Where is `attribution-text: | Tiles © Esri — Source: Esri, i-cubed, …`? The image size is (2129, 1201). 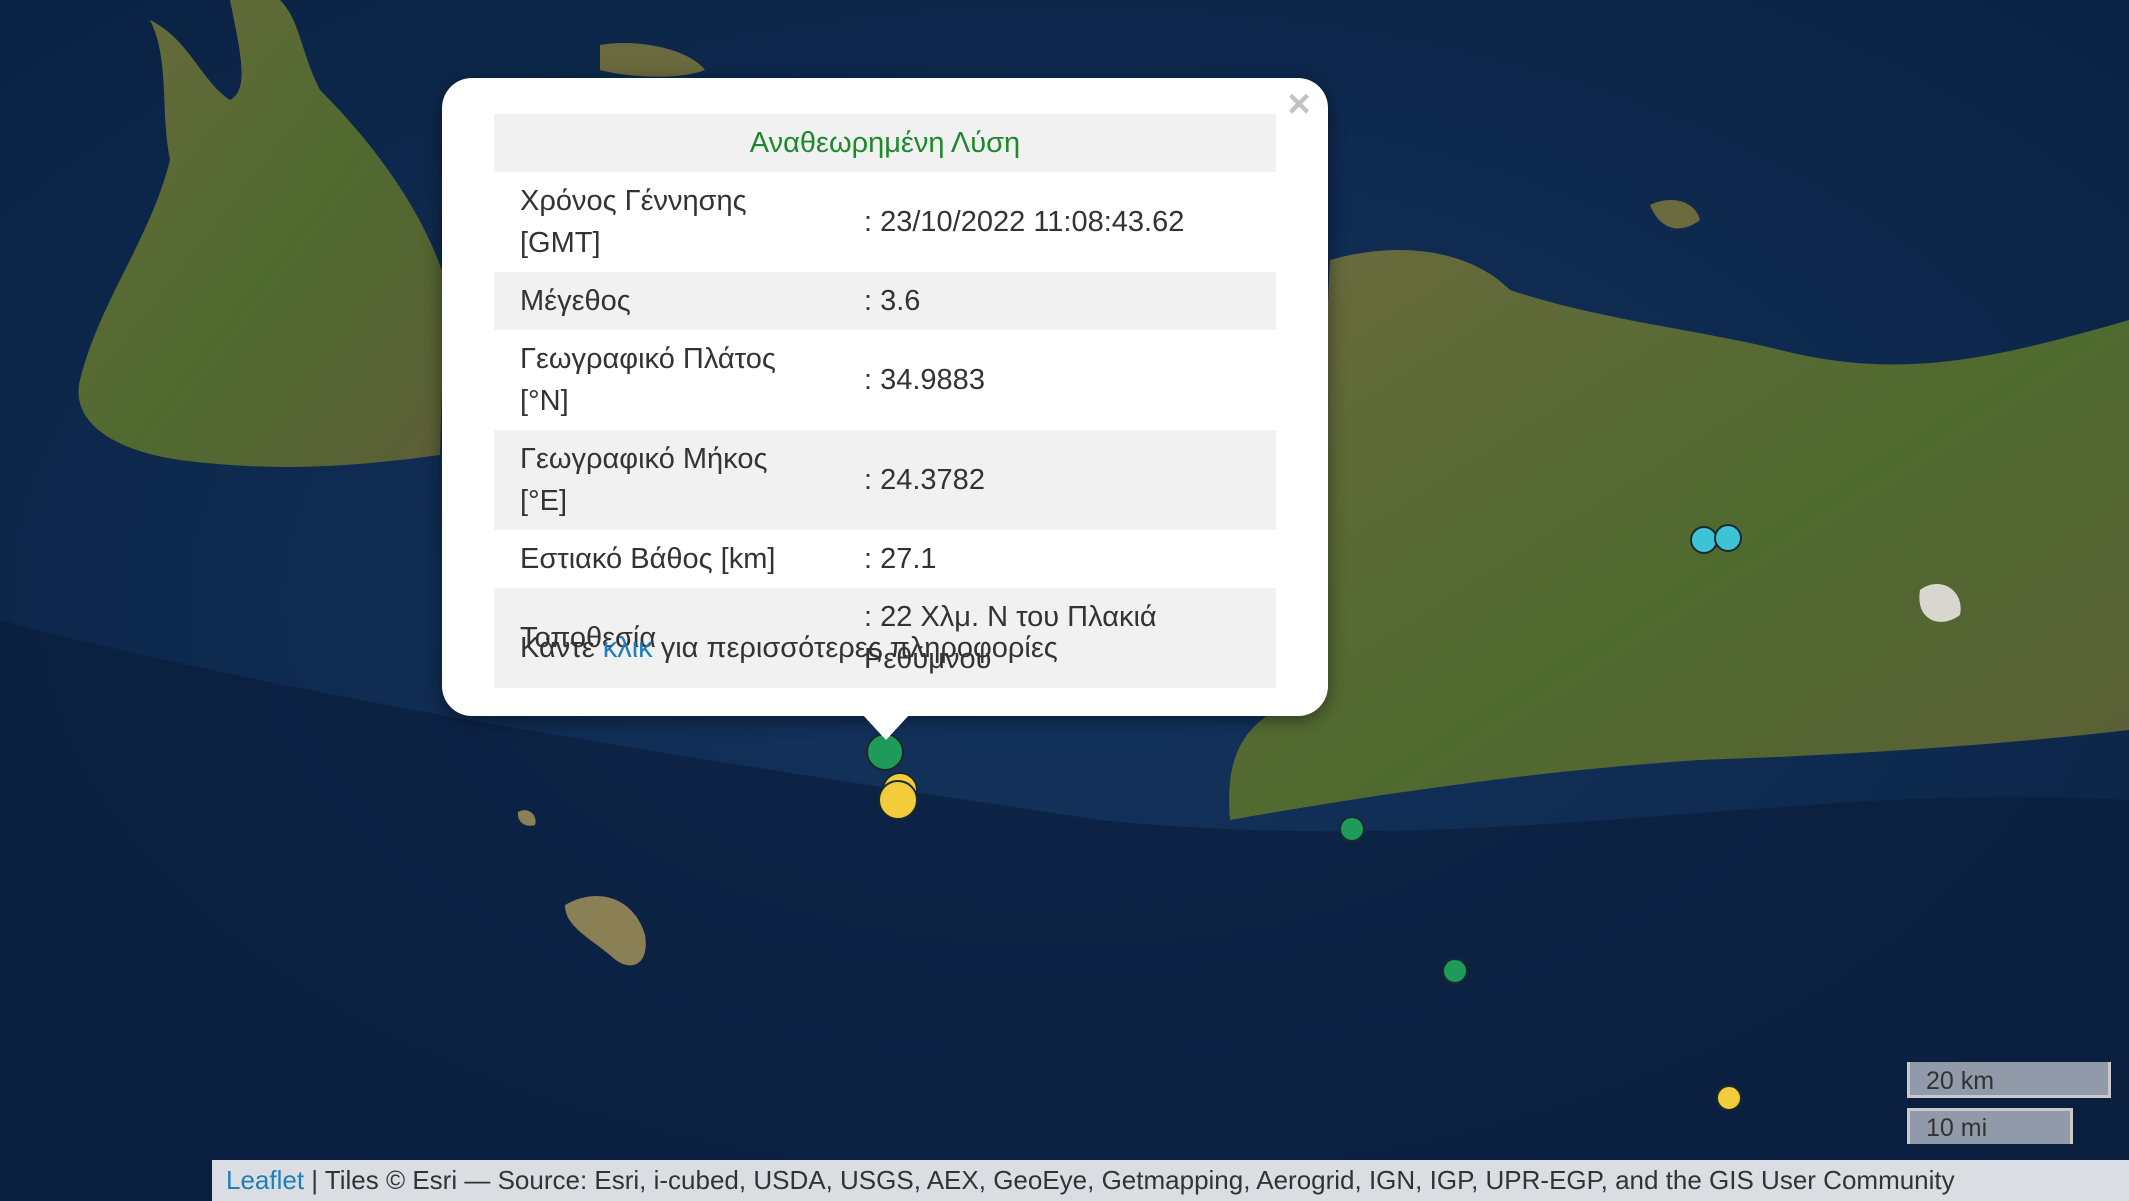 attribution-text: | Tiles © Esri — Source: Esri, i-cubed, … is located at coordinates (1129, 1180).